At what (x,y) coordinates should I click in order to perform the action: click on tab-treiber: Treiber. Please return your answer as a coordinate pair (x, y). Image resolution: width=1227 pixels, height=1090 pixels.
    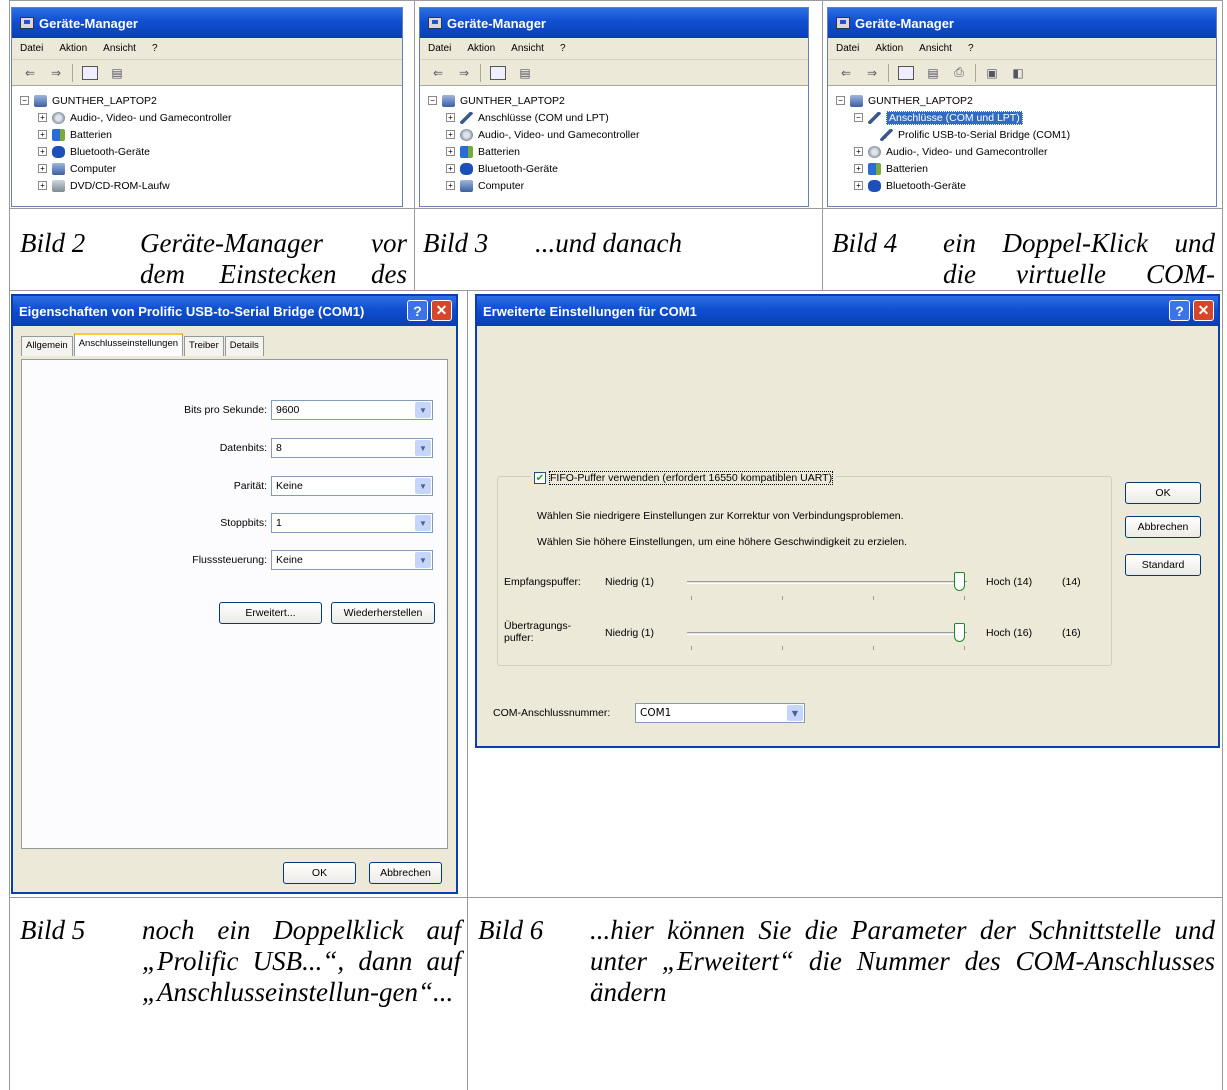
    Looking at the image, I should click on (204, 346).